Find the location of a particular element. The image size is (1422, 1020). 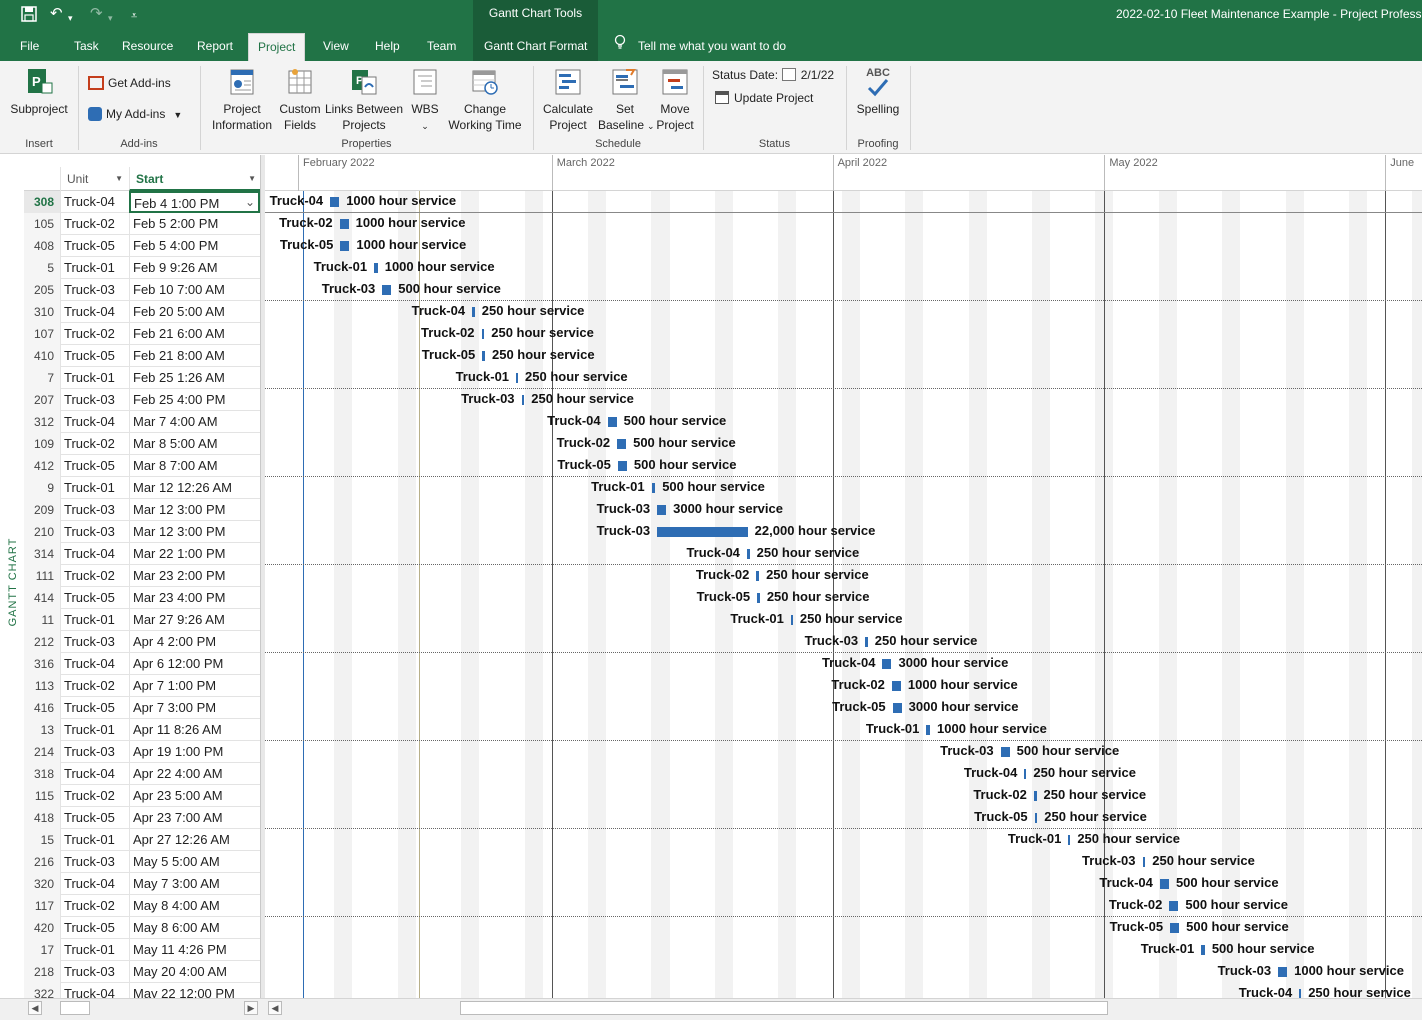

table-row: 9 Truck-01 Mar 12 12:26 AM is located at coordinates (143, 488).